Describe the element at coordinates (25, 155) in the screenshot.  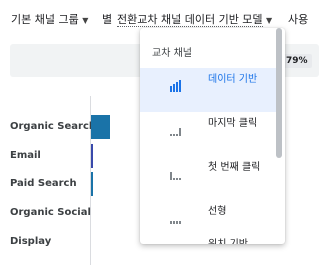
I see `channel-label: Email` at that location.